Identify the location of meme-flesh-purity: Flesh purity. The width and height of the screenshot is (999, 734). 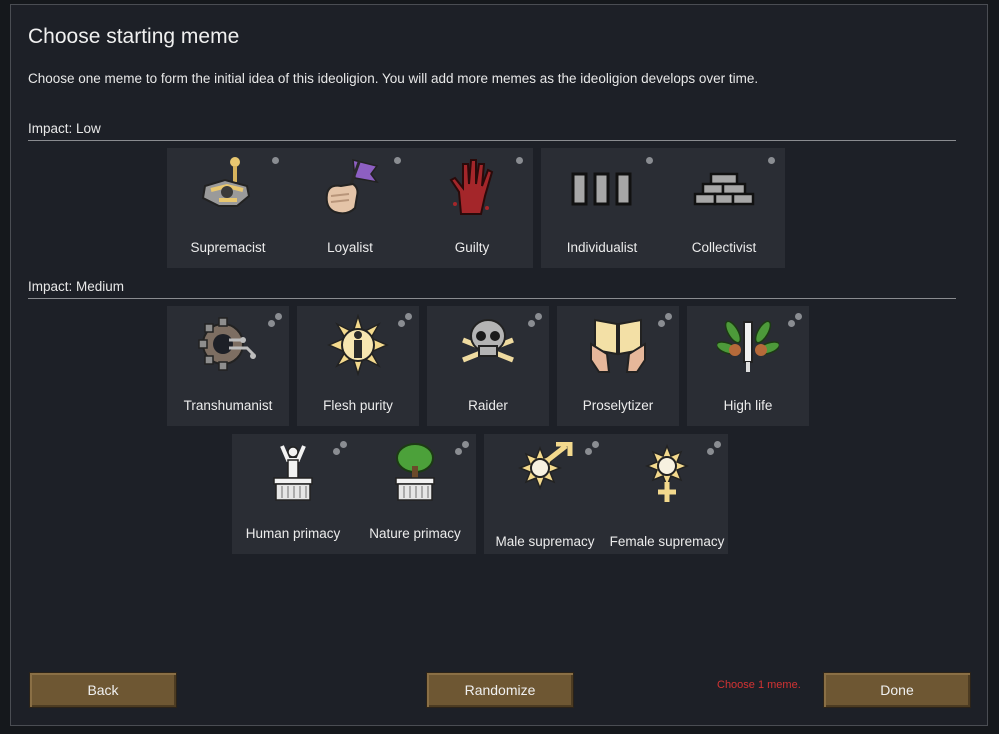
(358, 366).